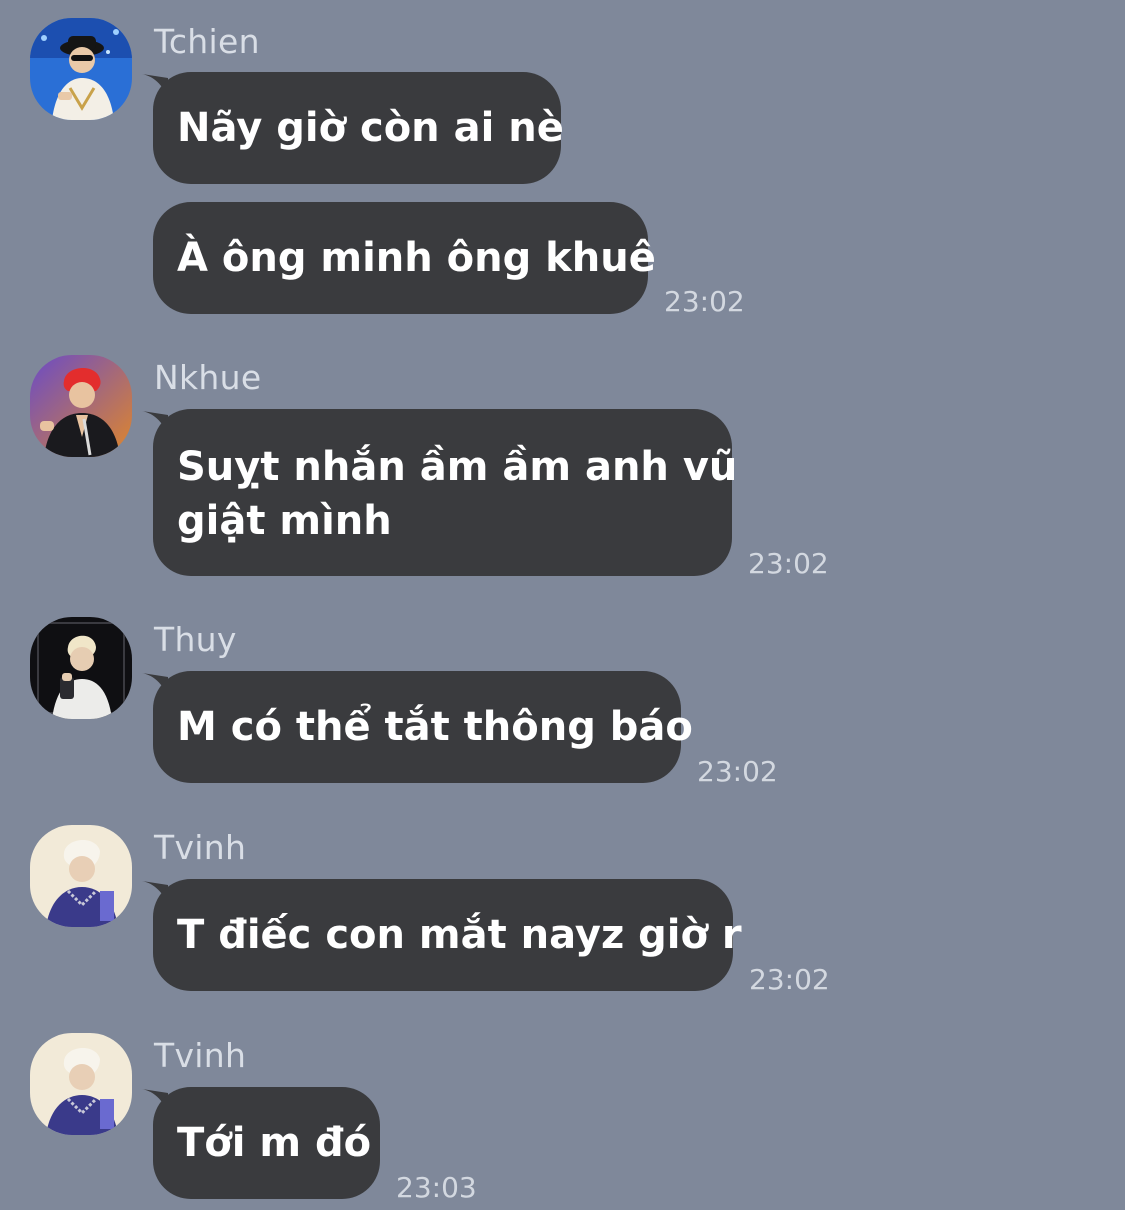  Describe the element at coordinates (370, 128) in the screenshot. I see `message-text: Nãy giờ còn ai nè` at that location.